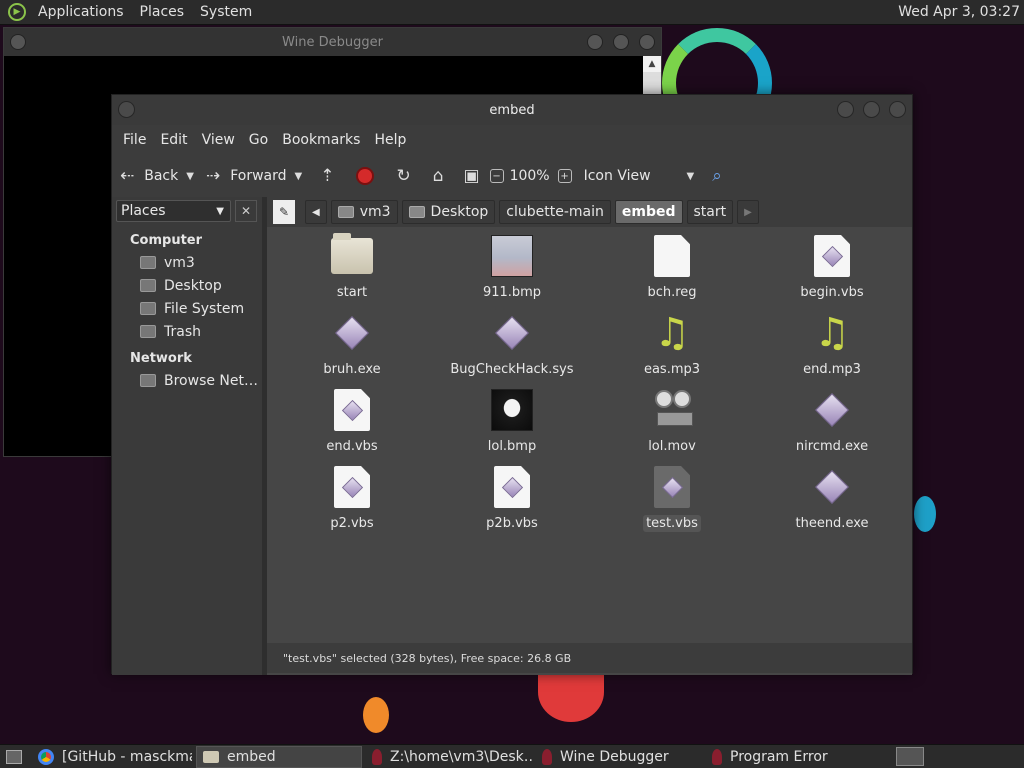 This screenshot has width=1024, height=768. I want to click on menu-bookmarks: Bookmarks, so click(321, 140).